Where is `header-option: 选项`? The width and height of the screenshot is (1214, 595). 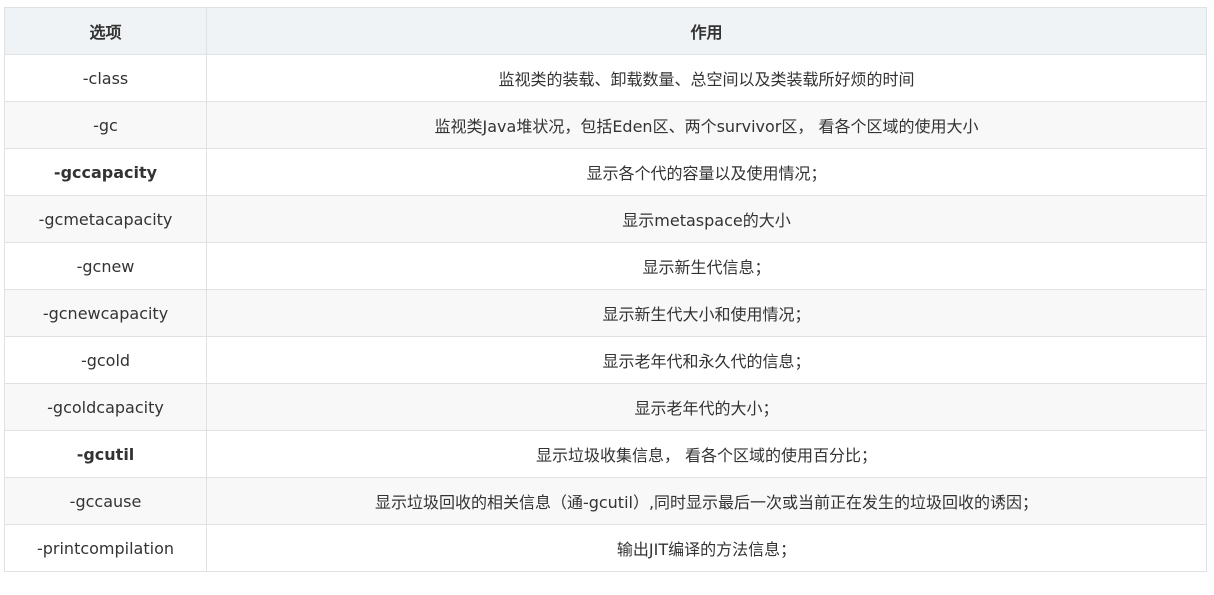 header-option: 选项 is located at coordinates (105, 31).